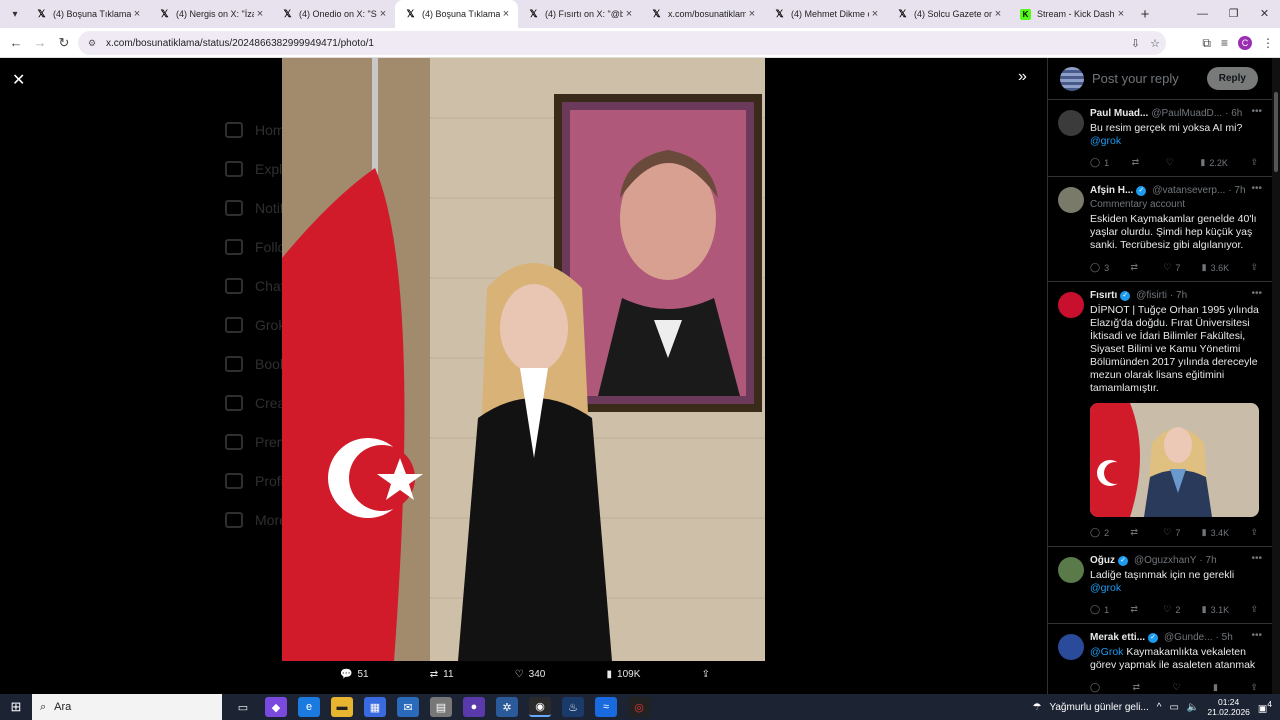 The width and height of the screenshot is (1280, 720). Describe the element at coordinates (342, 707) in the screenshot. I see `file-explorer-icon: ▬` at that location.